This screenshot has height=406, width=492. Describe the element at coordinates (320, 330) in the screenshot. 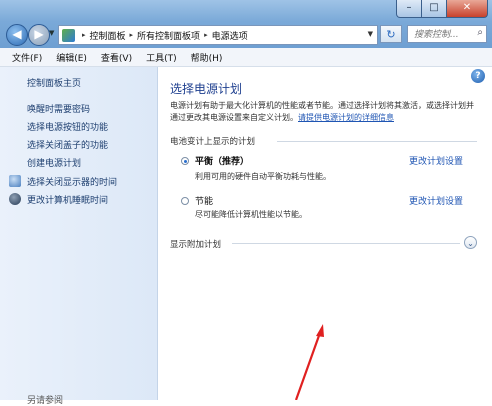

I see `red-arrow-head` at that location.